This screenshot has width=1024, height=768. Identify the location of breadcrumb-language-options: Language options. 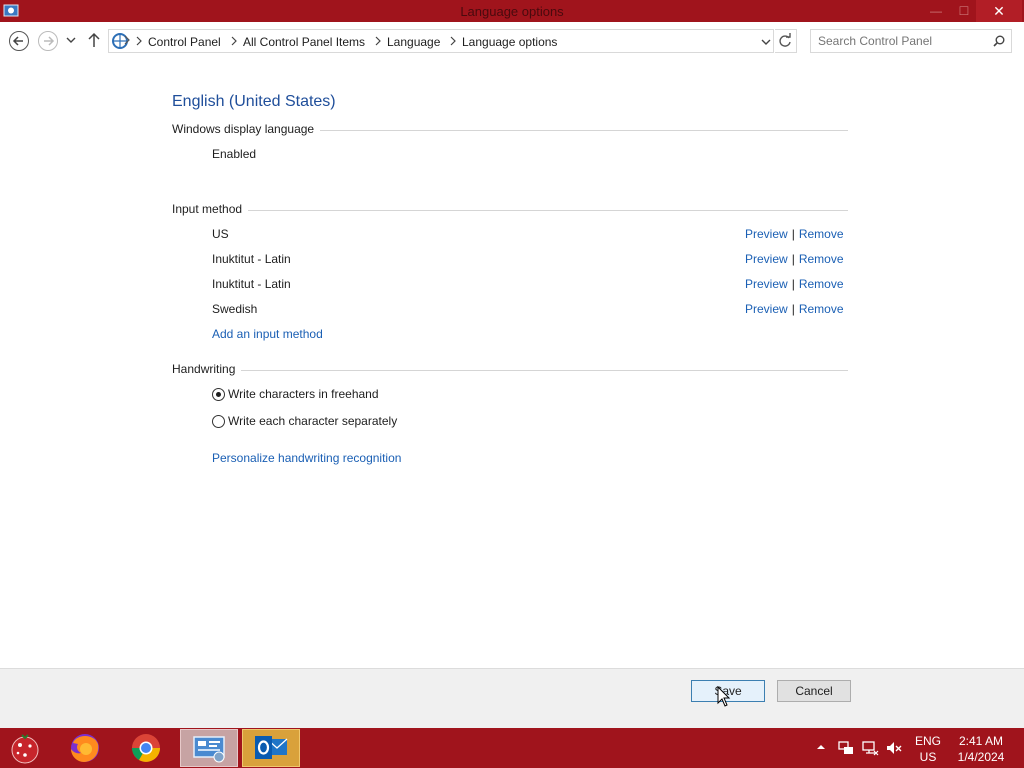
(509, 42).